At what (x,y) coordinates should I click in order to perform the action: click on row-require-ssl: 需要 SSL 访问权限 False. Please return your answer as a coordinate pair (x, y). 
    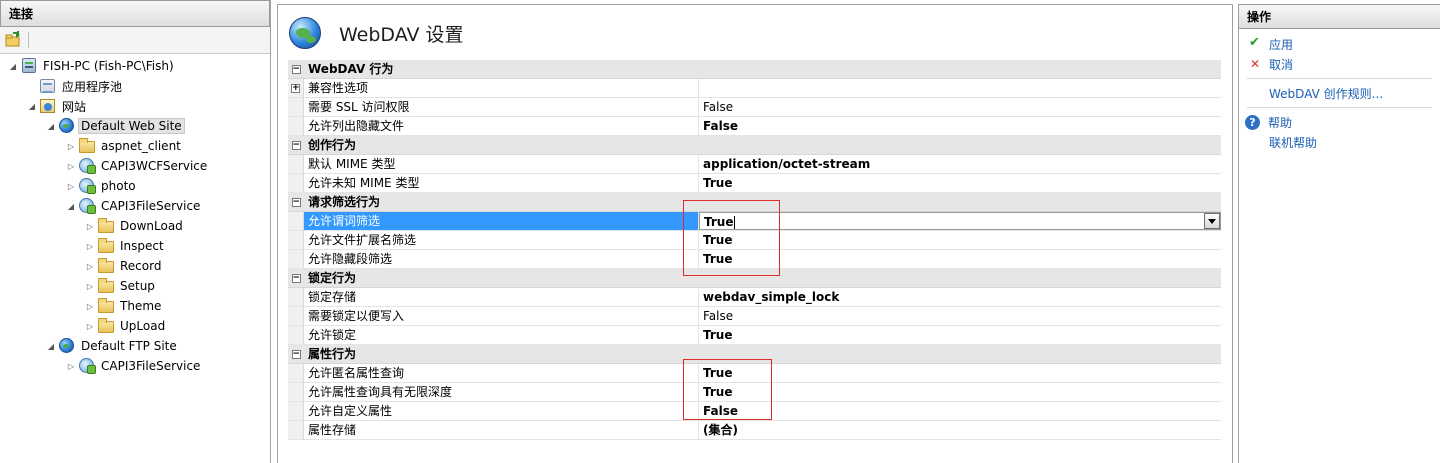
    Looking at the image, I should click on (754, 107).